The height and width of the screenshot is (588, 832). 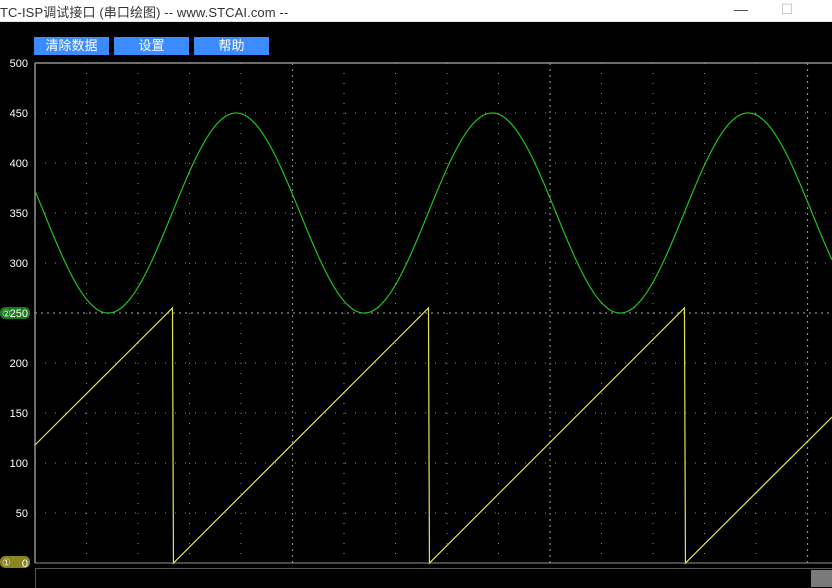 I want to click on horizontal-scrollbar, so click(x=433, y=578).